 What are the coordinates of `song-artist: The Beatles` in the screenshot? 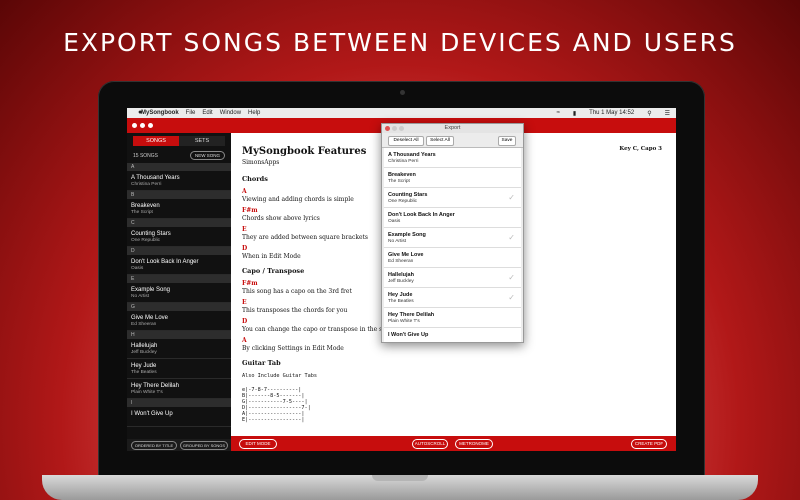 It's located at (144, 372).